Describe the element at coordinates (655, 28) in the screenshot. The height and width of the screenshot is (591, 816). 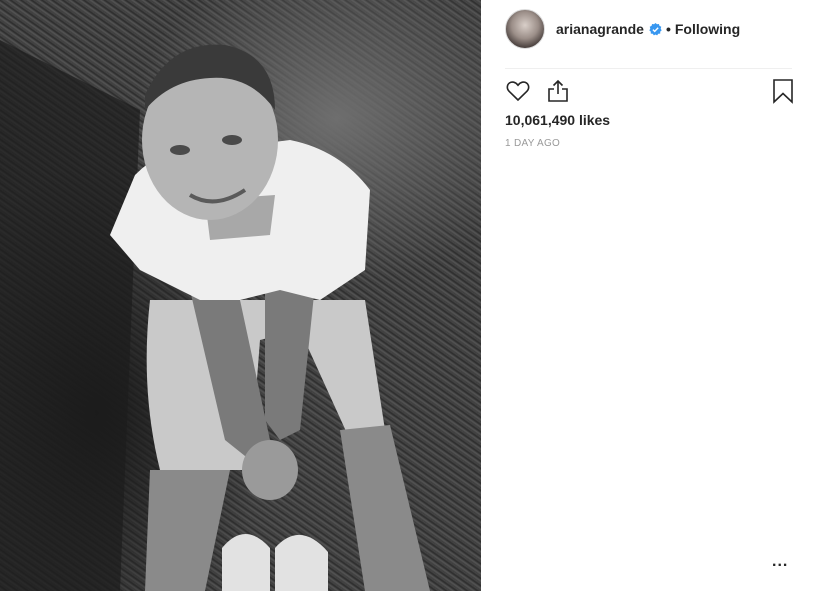
I see `verified-badge-icon` at that location.